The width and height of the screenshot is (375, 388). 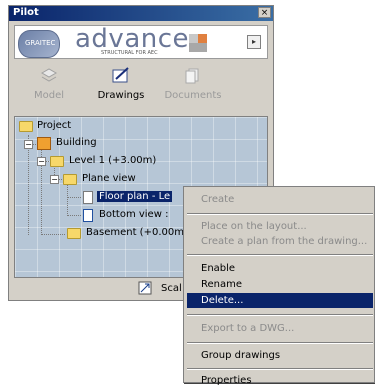 I want to click on scale-label: Scal, so click(x=171, y=288).